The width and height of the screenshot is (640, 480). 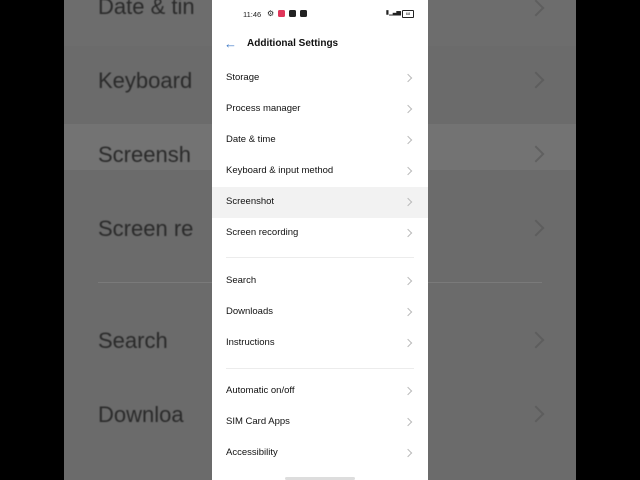 What do you see at coordinates (320, 391) in the screenshot?
I see `settings-item-automatic-on-off: Automatic on/off` at bounding box center [320, 391].